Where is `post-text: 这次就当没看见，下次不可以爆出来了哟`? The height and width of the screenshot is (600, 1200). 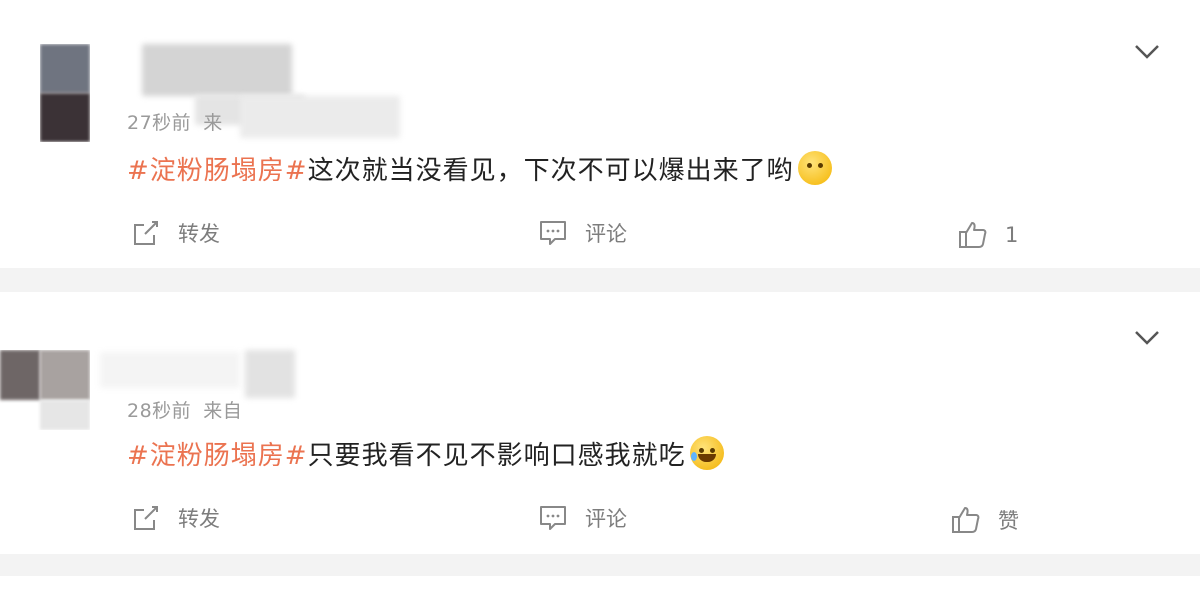 post-text: 这次就当没看见，下次不可以爆出来了哟 is located at coordinates (550, 171).